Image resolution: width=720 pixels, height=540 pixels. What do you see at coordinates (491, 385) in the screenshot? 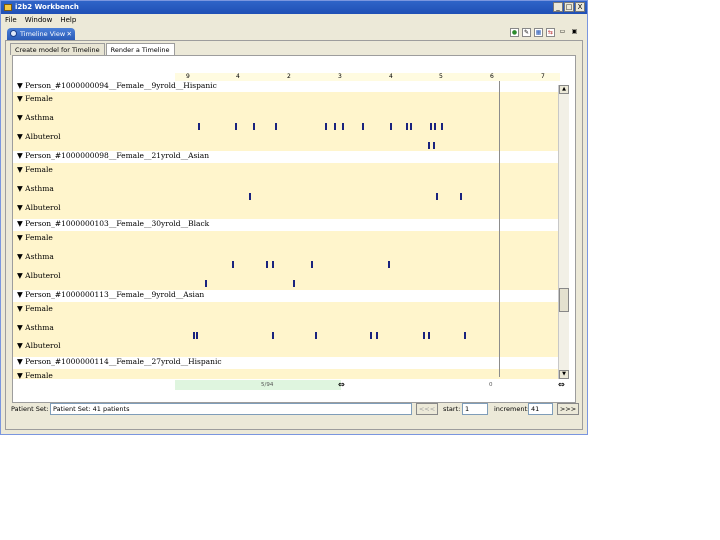
I see `time-scroller-right-label: 0` at bounding box center [491, 385].